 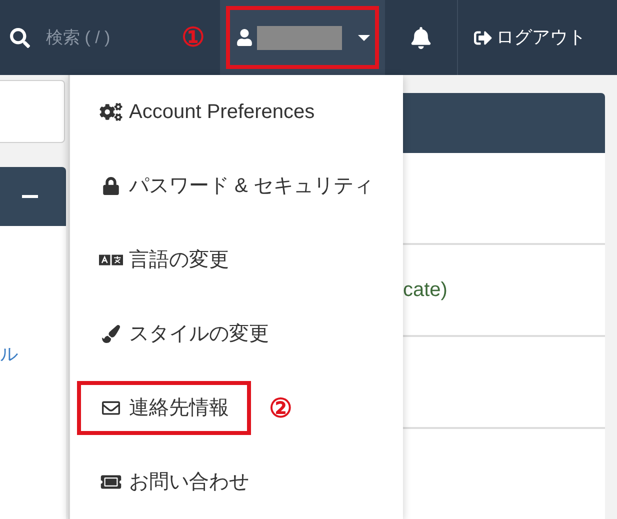 What do you see at coordinates (421, 37) in the screenshot?
I see `bell-icon` at bounding box center [421, 37].